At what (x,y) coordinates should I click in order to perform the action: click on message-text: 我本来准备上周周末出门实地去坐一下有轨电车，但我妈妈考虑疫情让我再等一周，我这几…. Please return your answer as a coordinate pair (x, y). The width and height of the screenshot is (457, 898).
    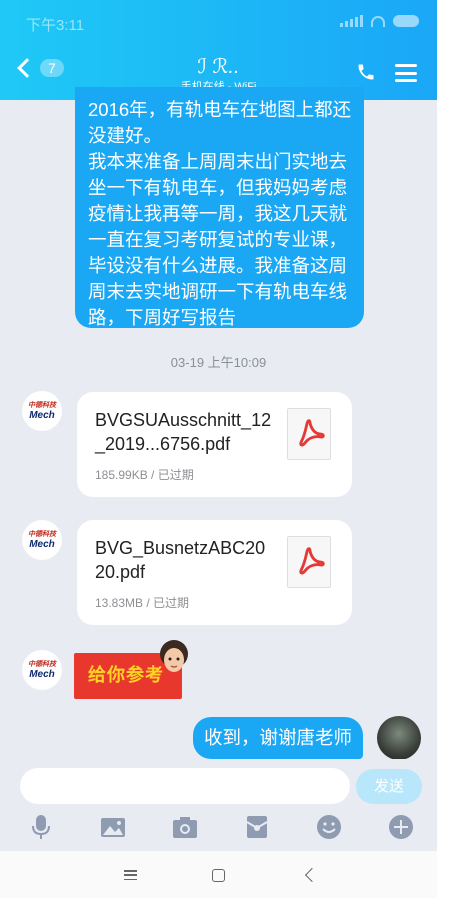
    Looking at the image, I should click on (218, 239).